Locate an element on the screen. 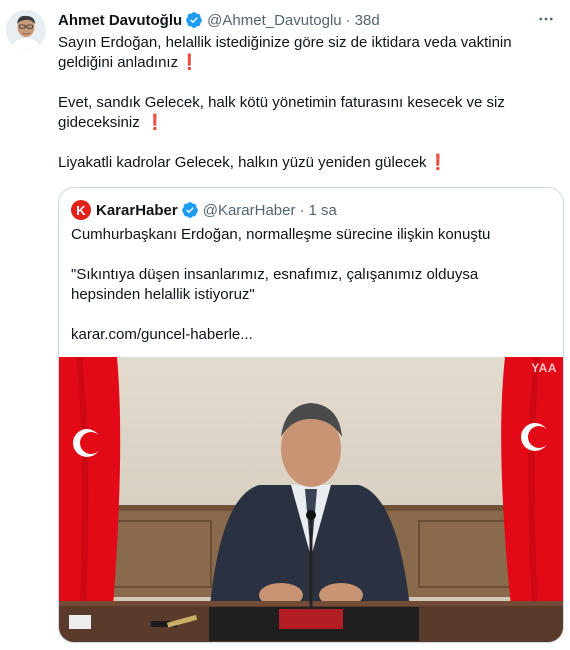 This screenshot has width=570, height=650. media-watermark: YAA is located at coordinates (544, 368).